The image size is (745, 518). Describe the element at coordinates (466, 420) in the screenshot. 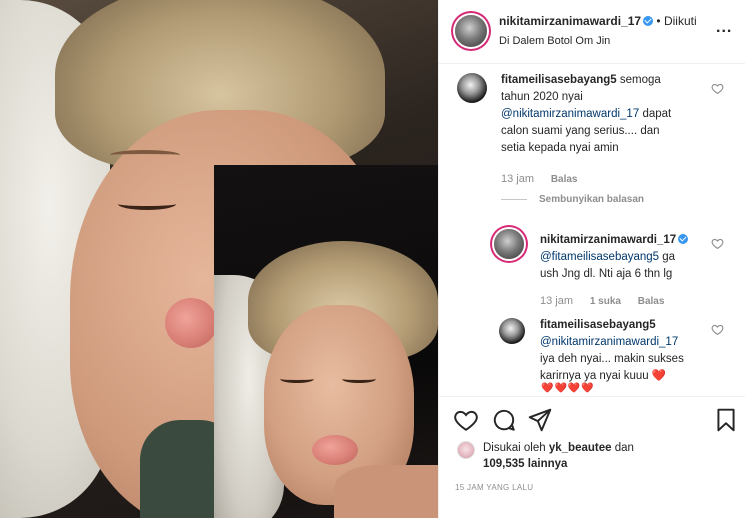

I see `heart-icon` at that location.